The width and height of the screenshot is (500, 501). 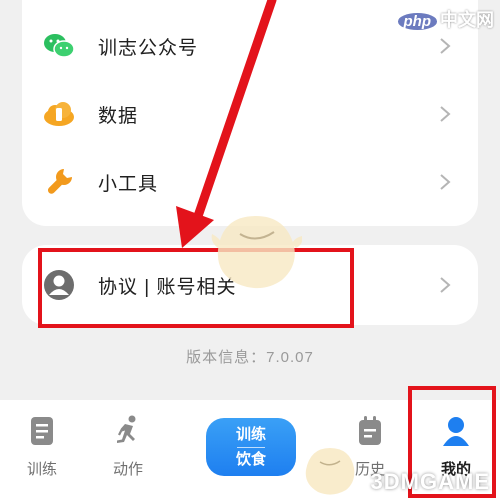 I want to click on running-icon, so click(x=126, y=429).